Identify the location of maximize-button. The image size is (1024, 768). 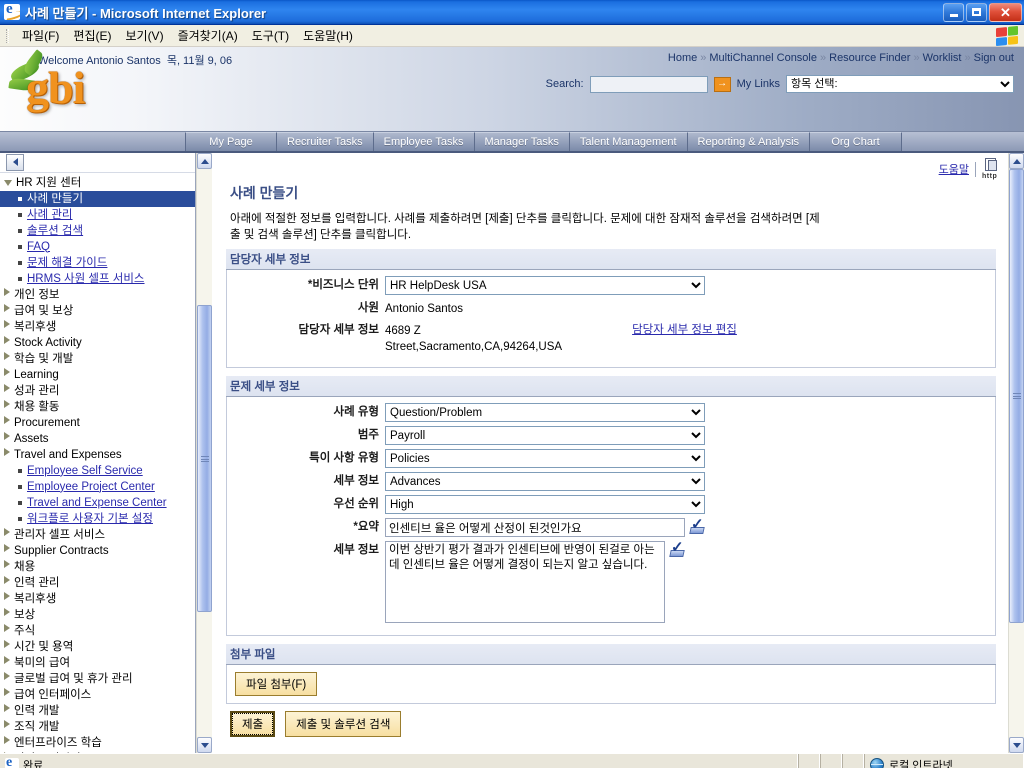
(976, 12).